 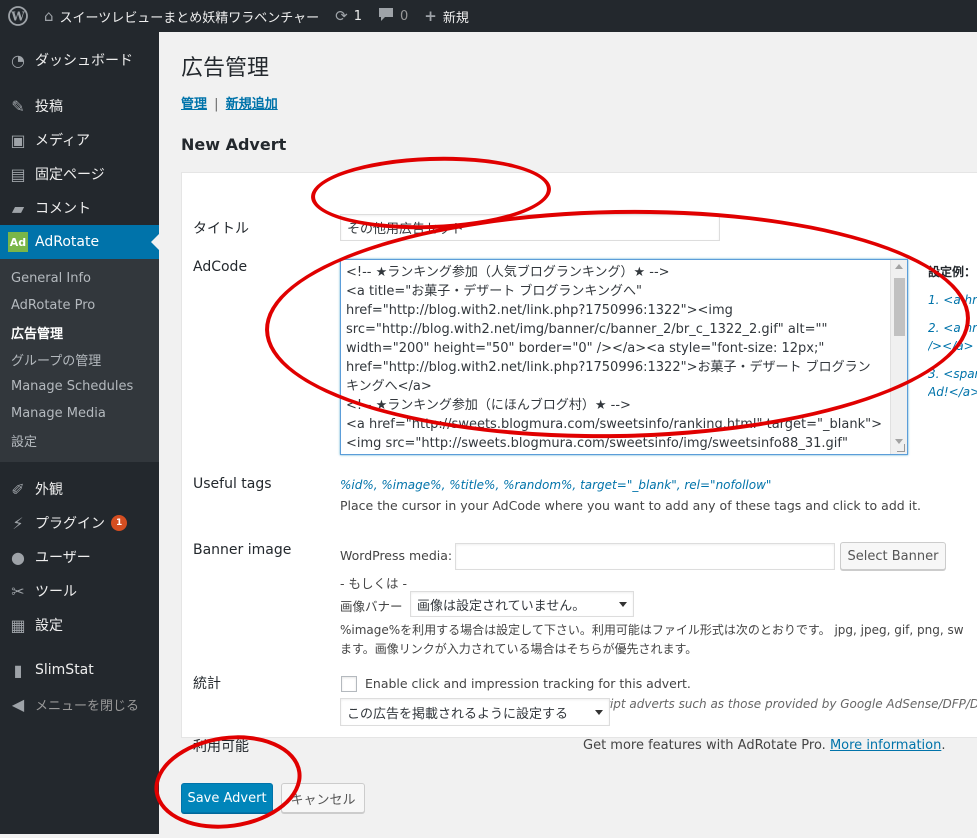 I want to click on image-banner-select: 画像は設定されていません。, so click(x=522, y=604).